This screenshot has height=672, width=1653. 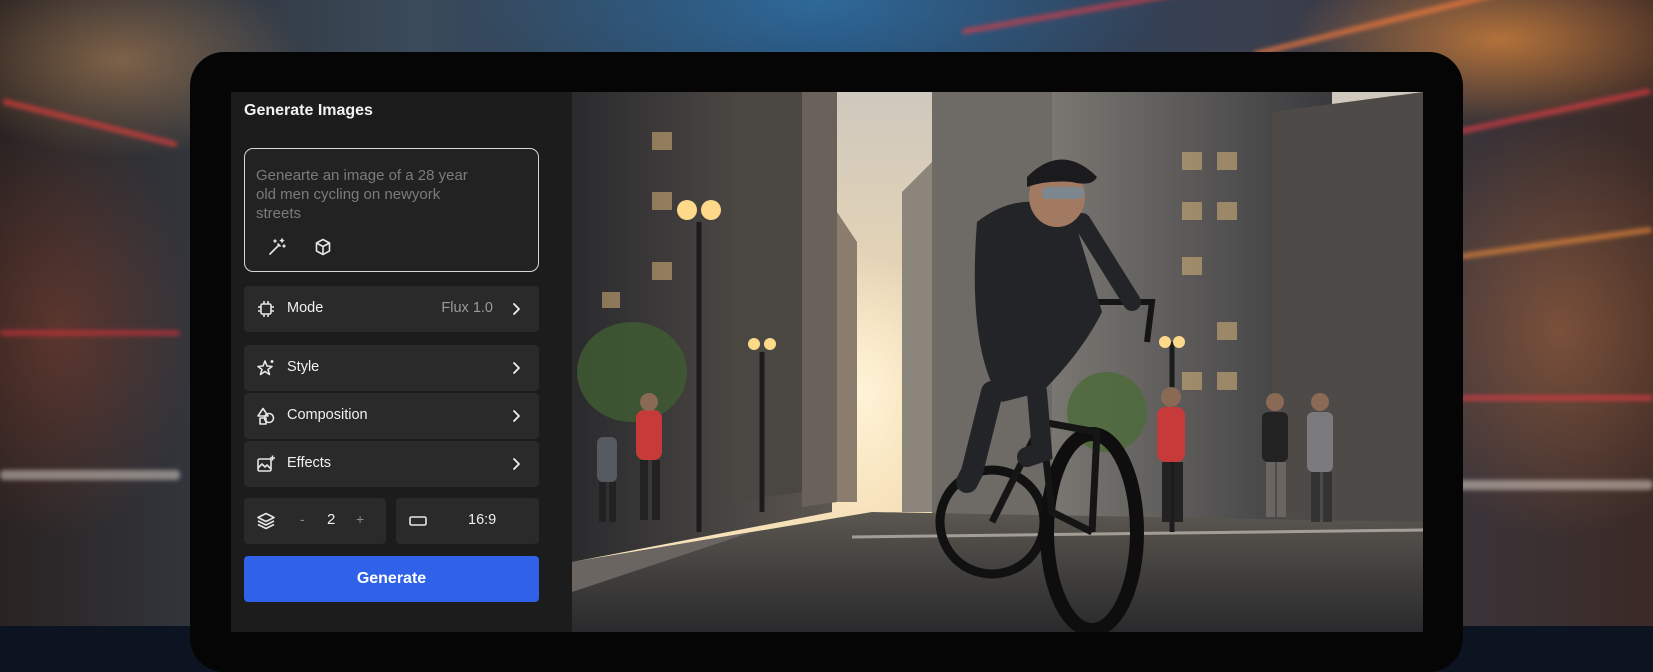 I want to click on increment-button: +, so click(x=360, y=519).